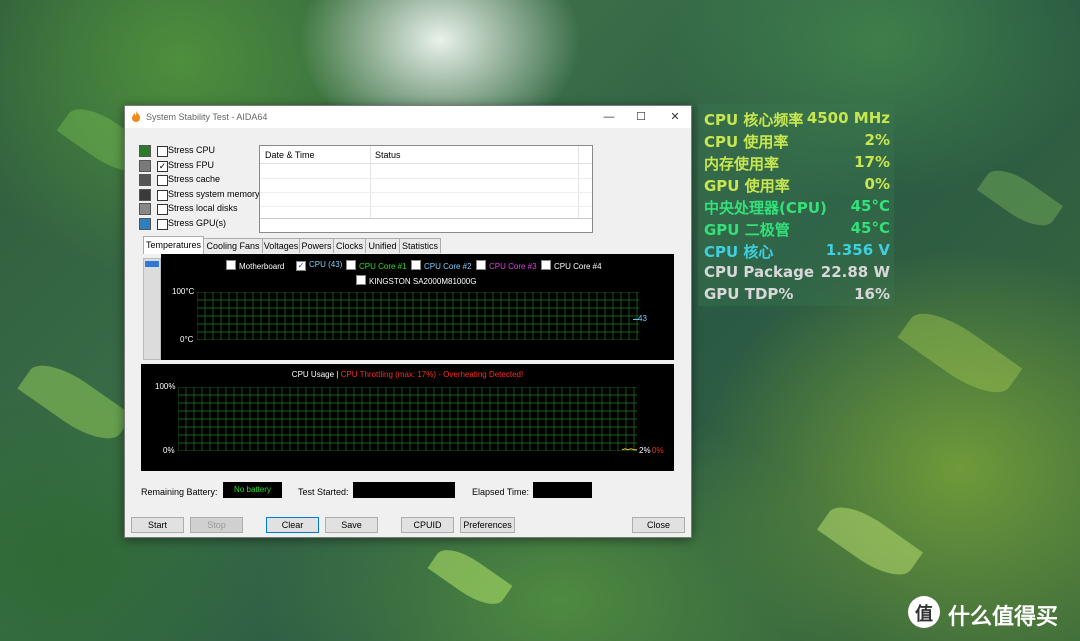 Image resolution: width=1080 pixels, height=641 pixels. Describe the element at coordinates (513, 266) in the screenshot. I see `legend-label: CPU Core #3` at that location.